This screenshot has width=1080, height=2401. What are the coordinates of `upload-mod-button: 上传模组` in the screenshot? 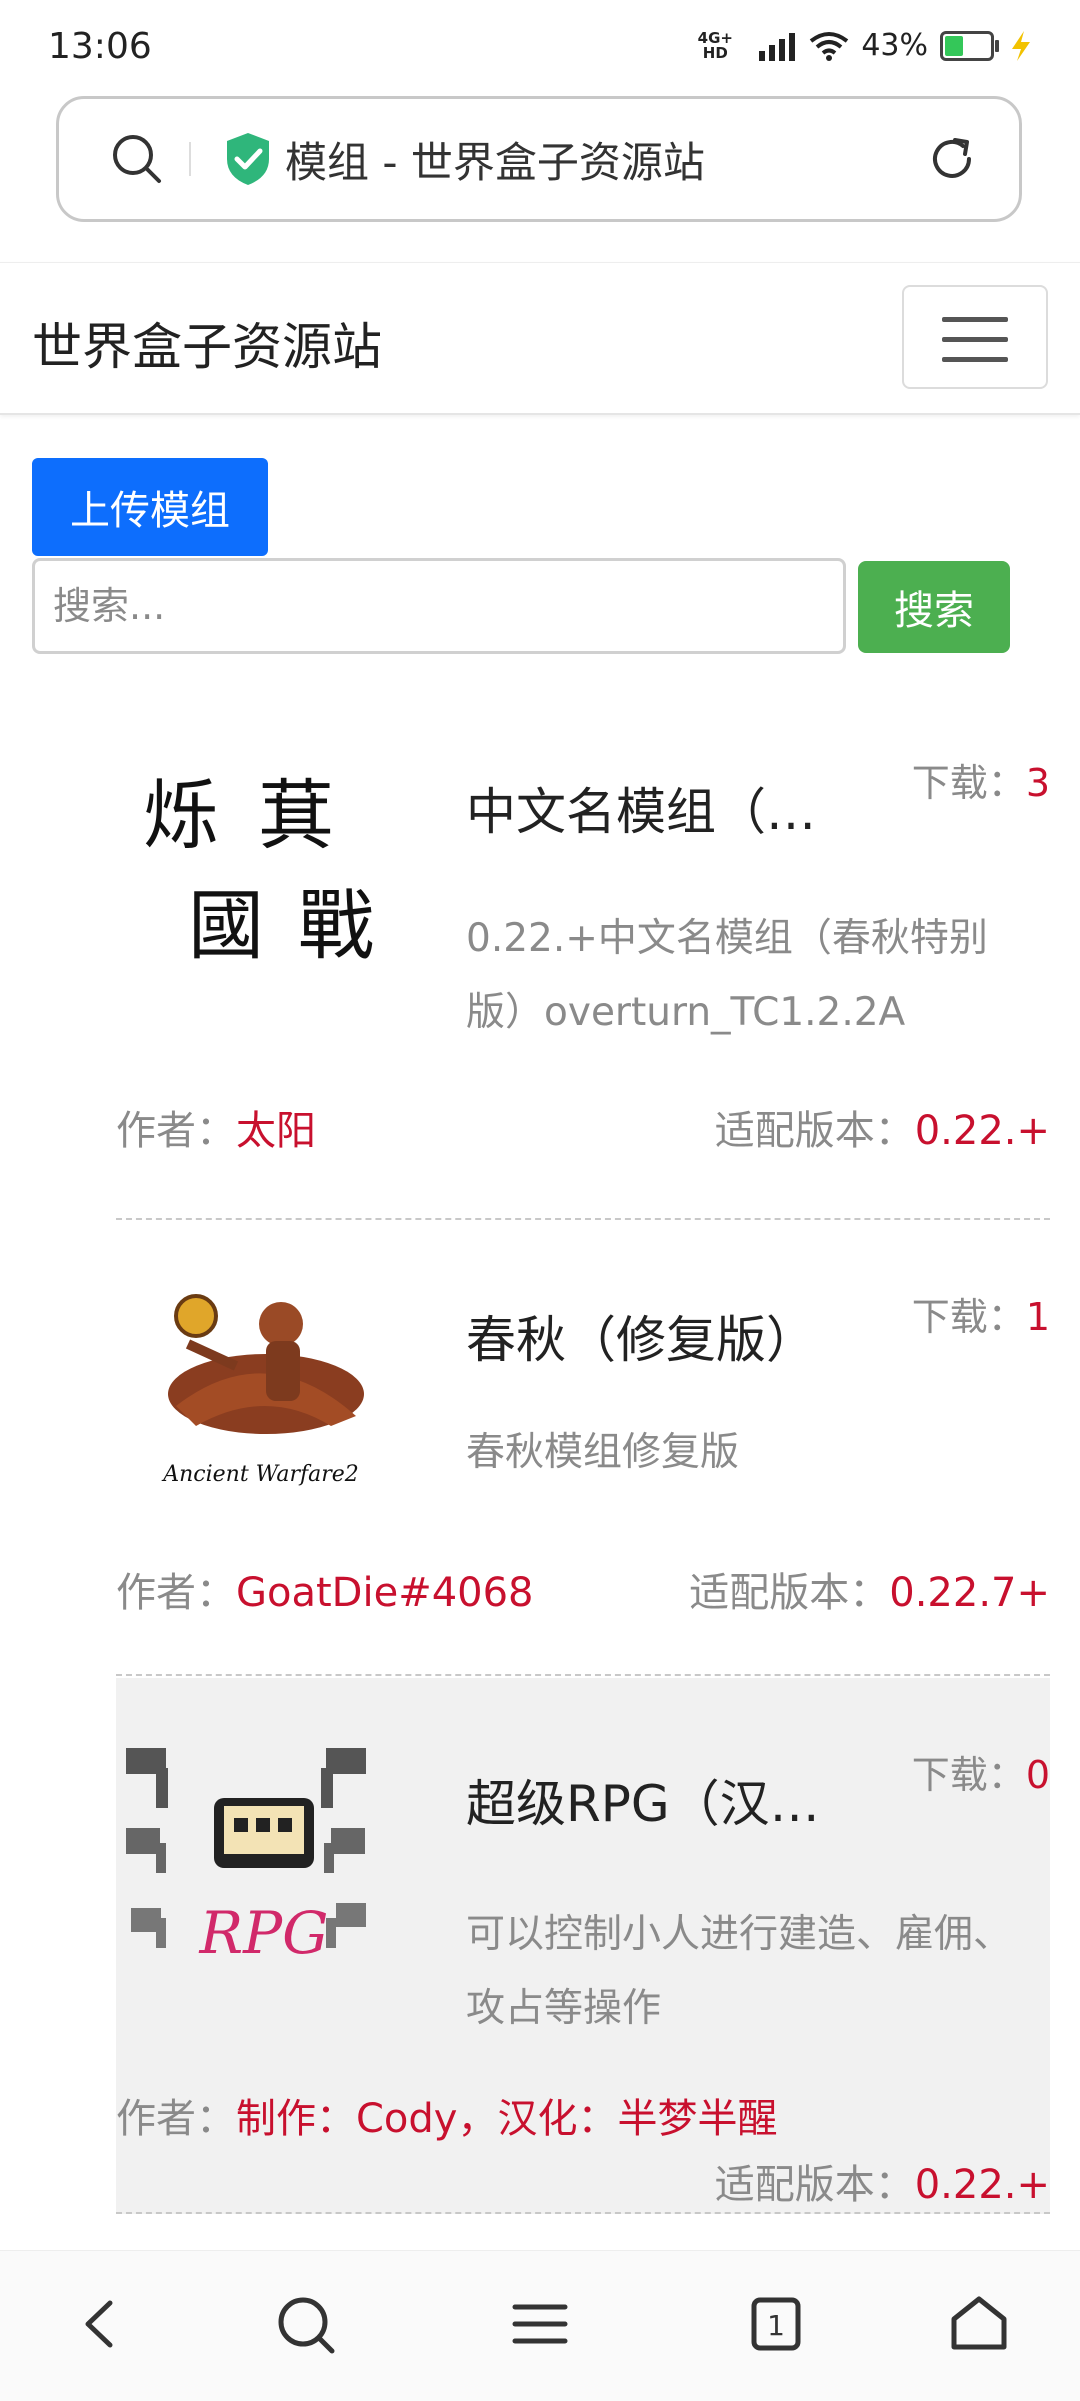 It's located at (150, 507).